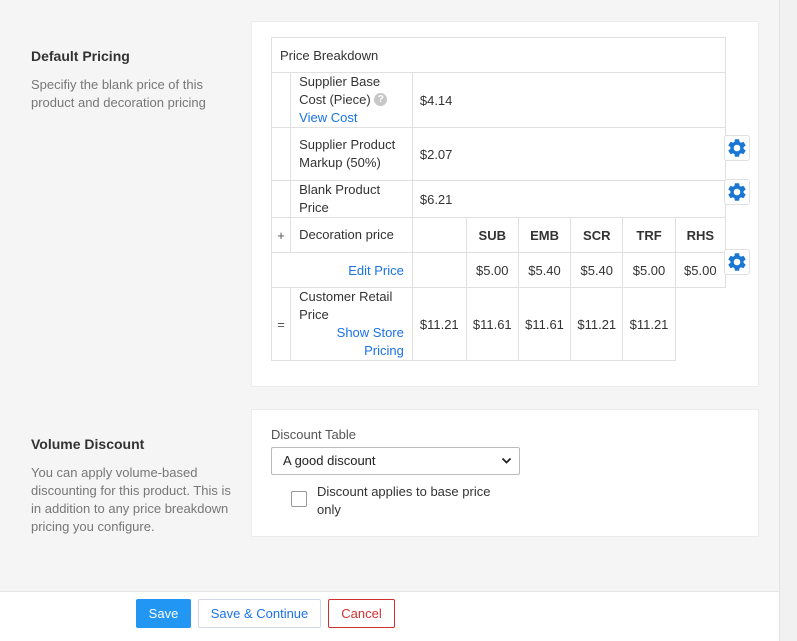 This screenshot has width=797, height=641. What do you see at coordinates (569, 100) in the screenshot?
I see `supplier-base-cost-value: $4.14` at bounding box center [569, 100].